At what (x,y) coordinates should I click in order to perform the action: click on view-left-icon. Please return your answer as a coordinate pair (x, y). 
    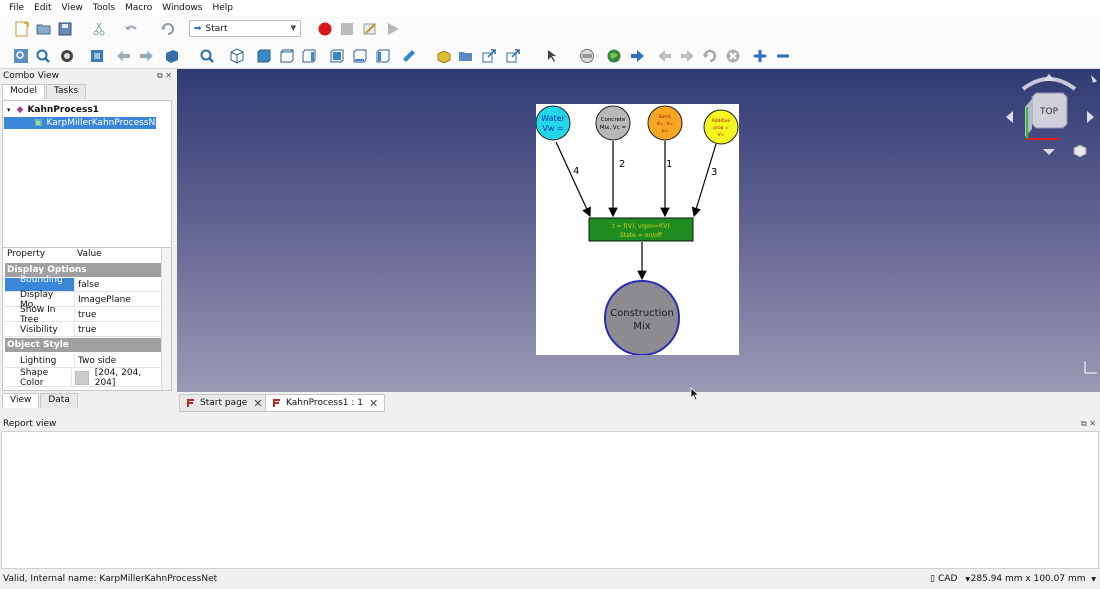
    Looking at the image, I should click on (383, 55).